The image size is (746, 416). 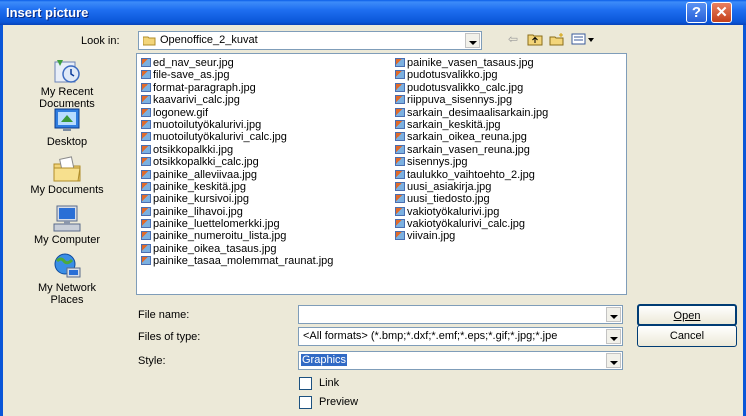 What do you see at coordinates (310, 40) in the screenshot?
I see `lookin-dropdown: Openoffice_2_kuvat` at bounding box center [310, 40].